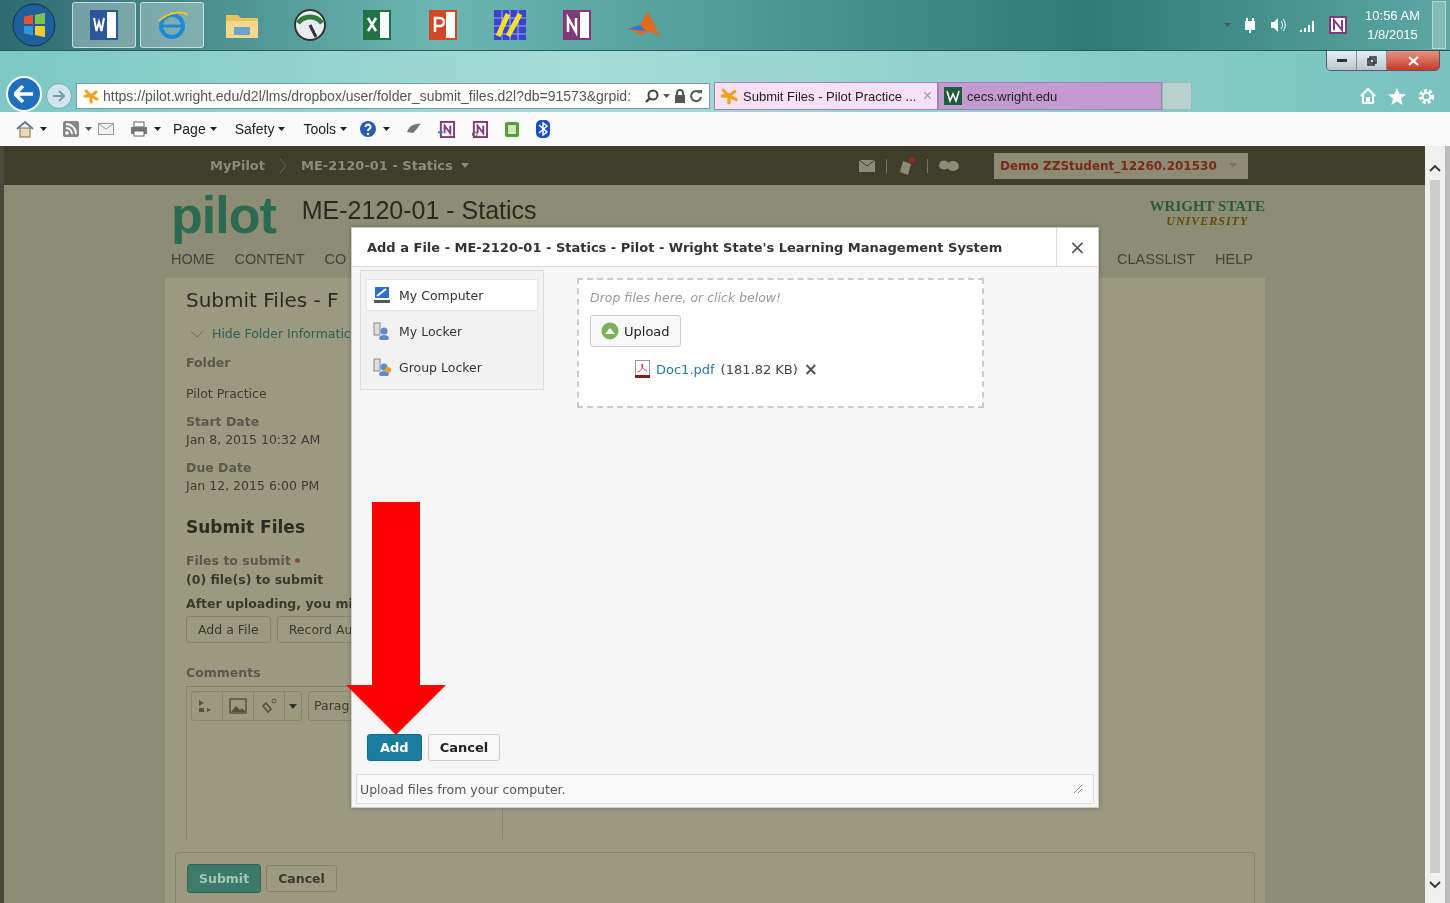 The width and height of the screenshot is (1450, 903). Describe the element at coordinates (635, 331) in the screenshot. I see `upload-button: Upload` at that location.